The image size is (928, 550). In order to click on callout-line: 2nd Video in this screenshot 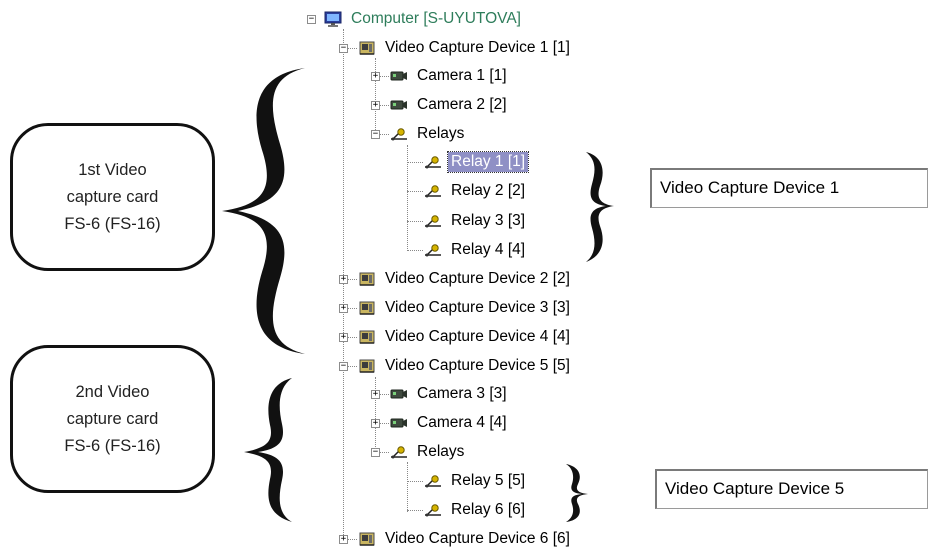, I will do `click(112, 391)`.